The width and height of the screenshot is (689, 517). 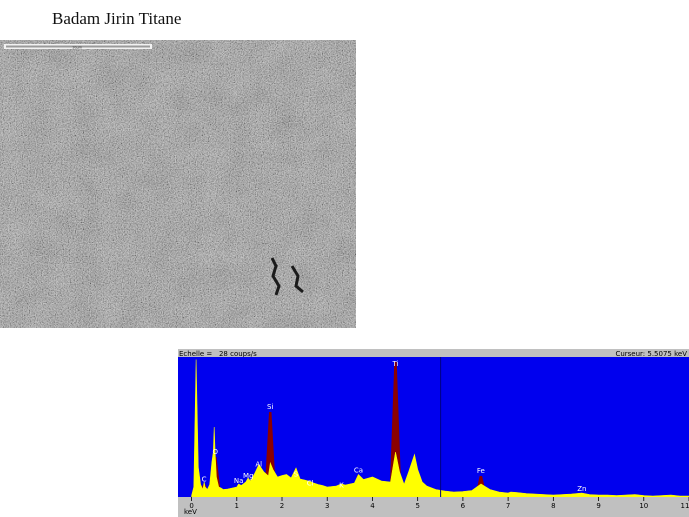 I want to click on peak-label-si: Si, so click(x=270, y=407).